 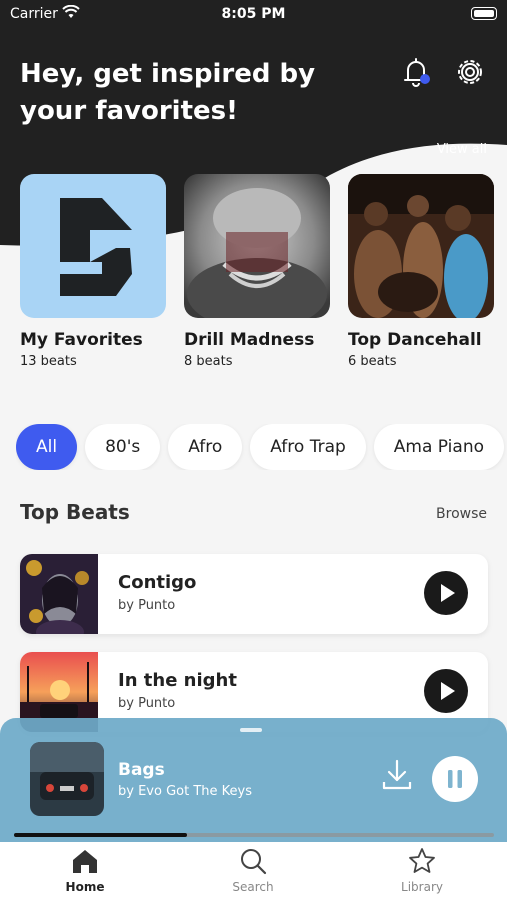 What do you see at coordinates (168, 92) in the screenshot?
I see `page-title: Hey, get inspired by your favorites!` at bounding box center [168, 92].